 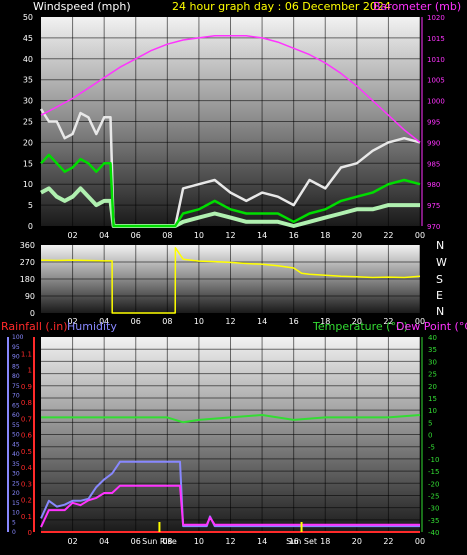 I want to click on rain-y-tick-1: 1, so click(x=30, y=371).